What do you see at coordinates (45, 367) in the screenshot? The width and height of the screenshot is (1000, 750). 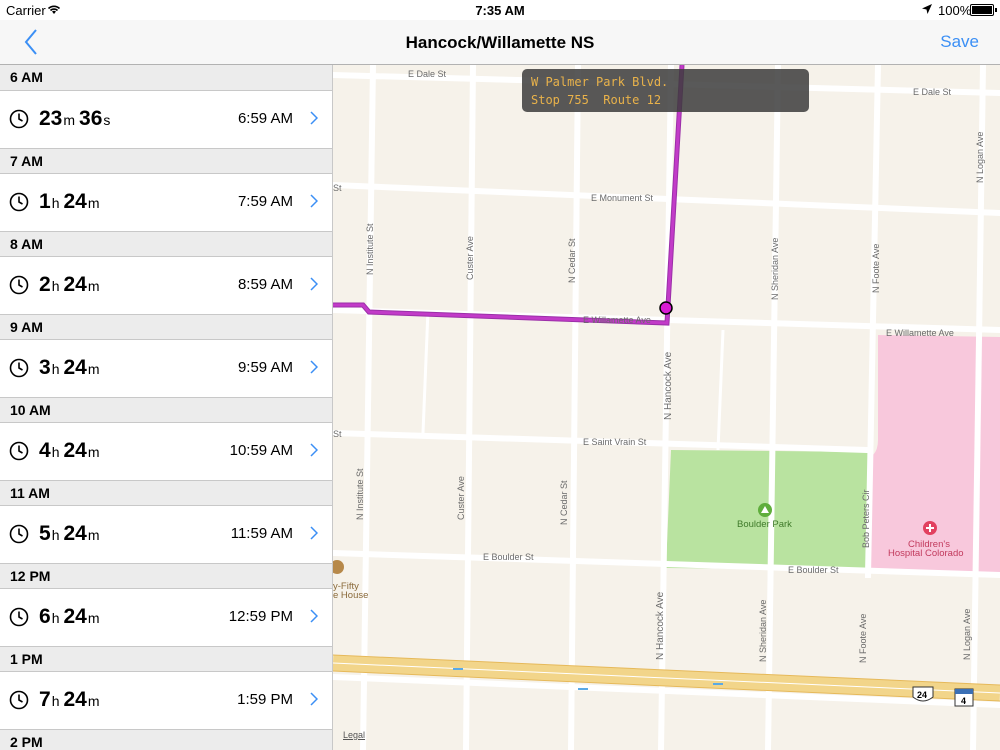 I see `duration-value: 3` at bounding box center [45, 367].